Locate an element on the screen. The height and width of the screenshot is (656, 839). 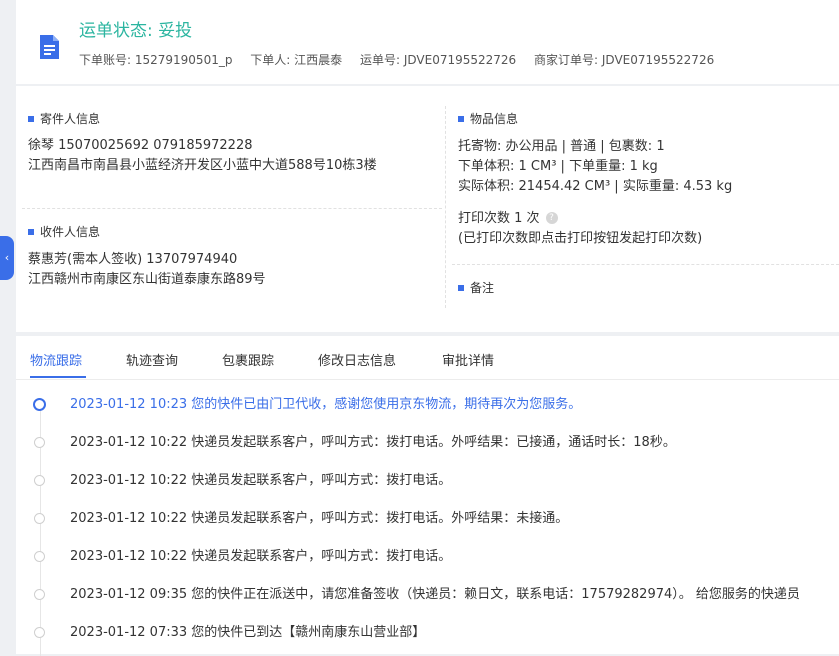
order-account: 下单账号: 15279190501_p is located at coordinates (156, 60).